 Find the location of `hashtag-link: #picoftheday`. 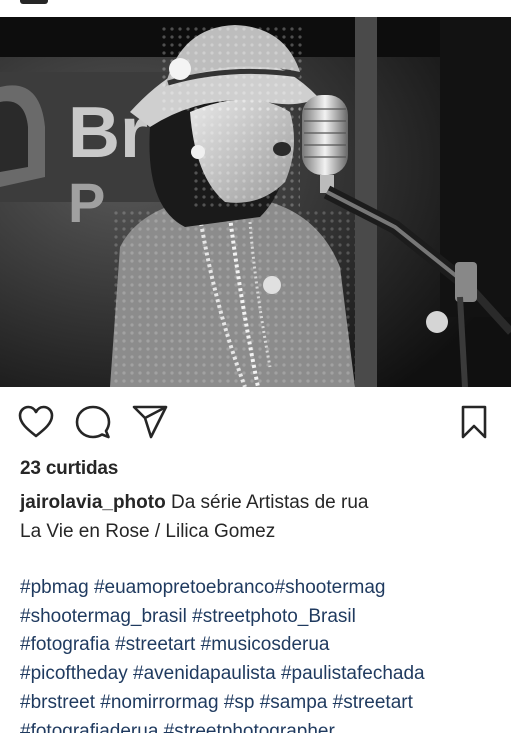

hashtag-link: #picoftheday is located at coordinates (74, 673).